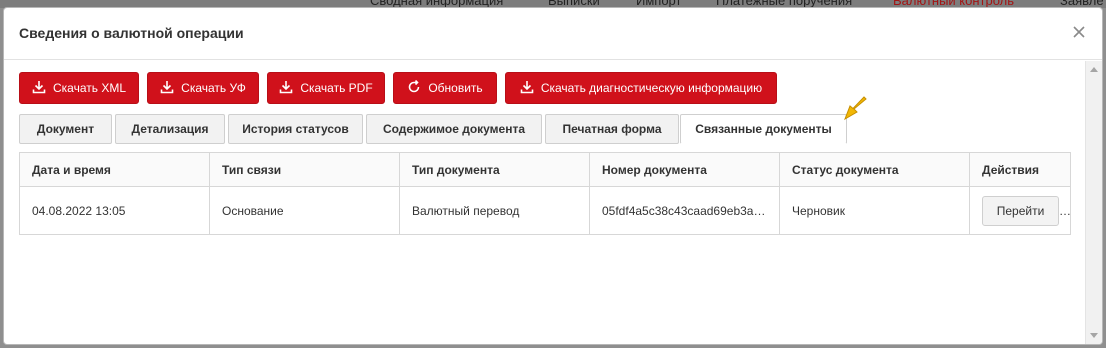  Describe the element at coordinates (612, 129) in the screenshot. I see `tab-print-form: Печатная форма` at that location.